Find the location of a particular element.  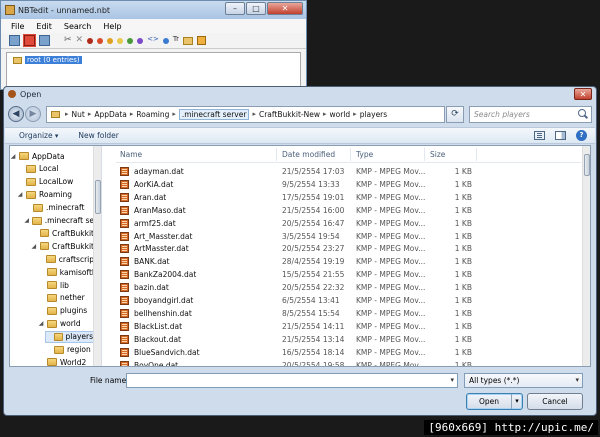

minimize-button: – is located at coordinates (235, 8).